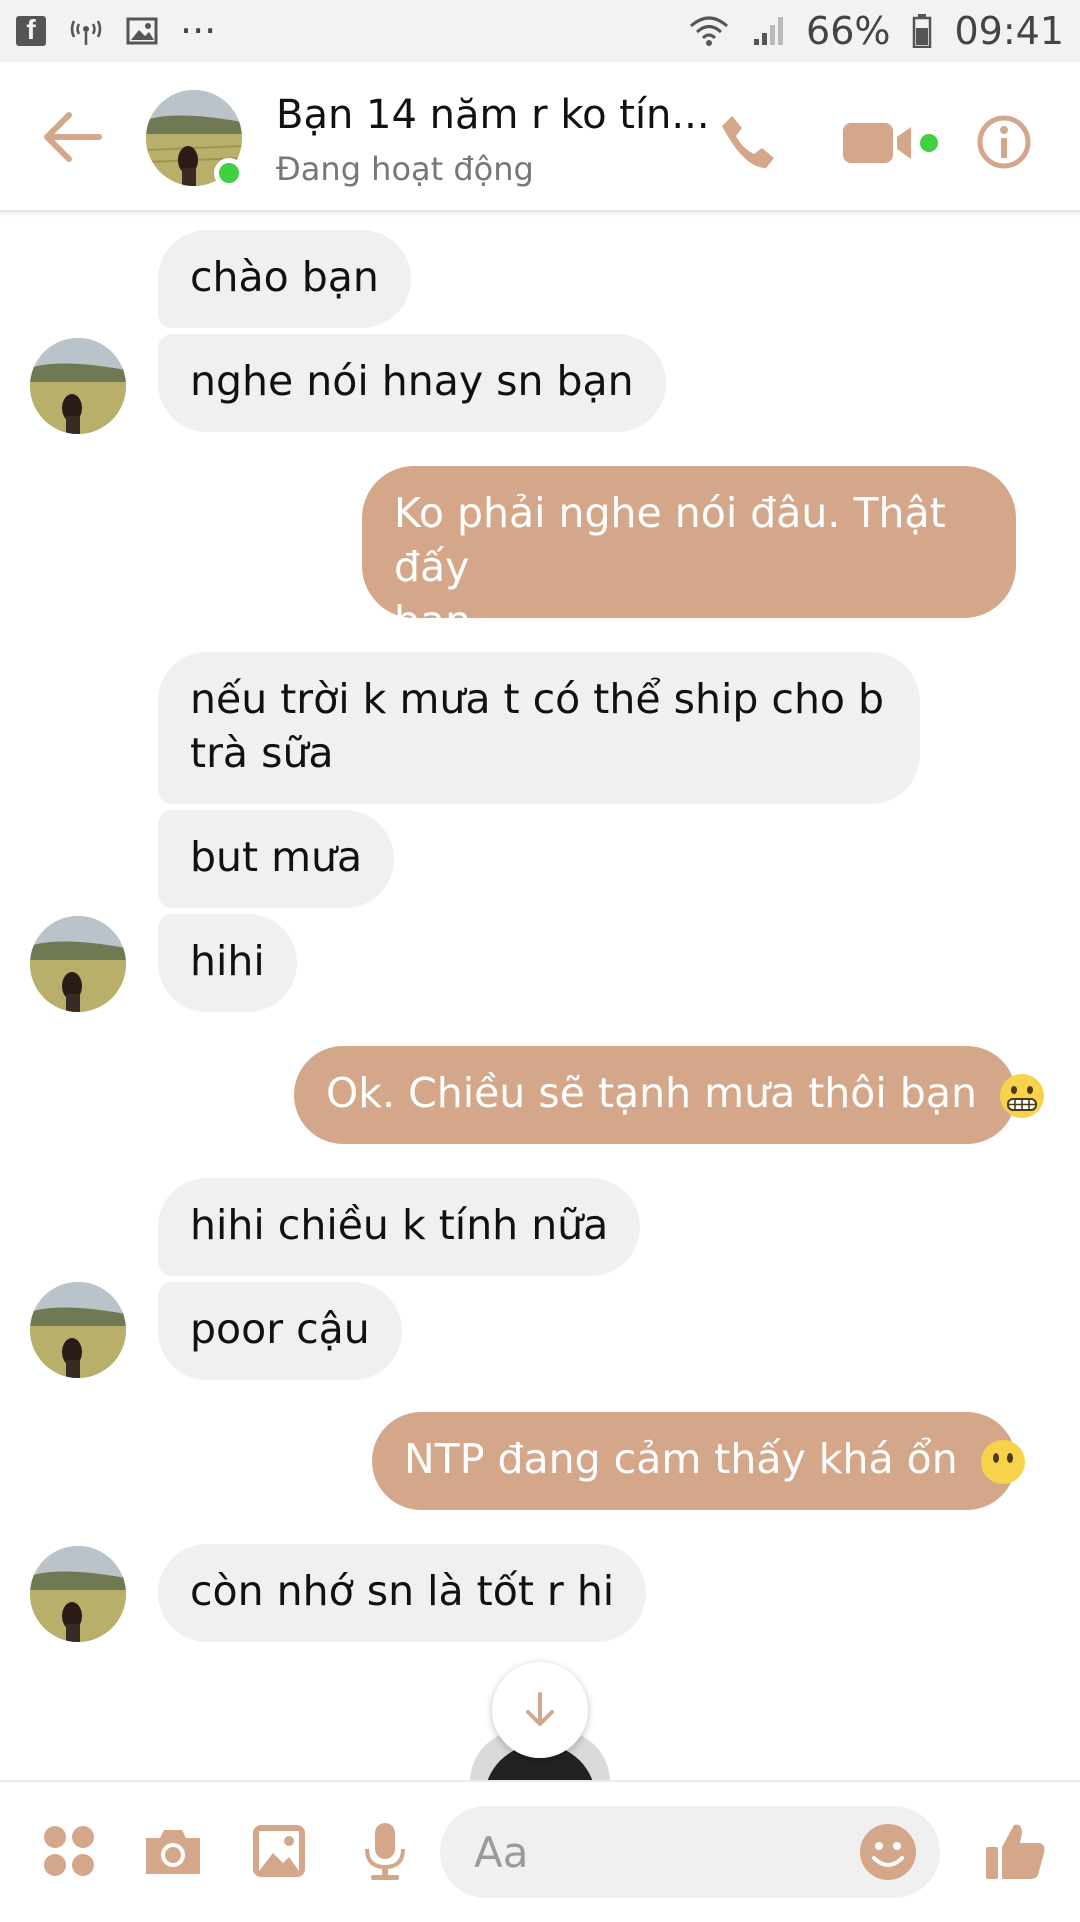 Image resolution: width=1080 pixels, height=1922 pixels. I want to click on voice-message-button, so click(385, 1851).